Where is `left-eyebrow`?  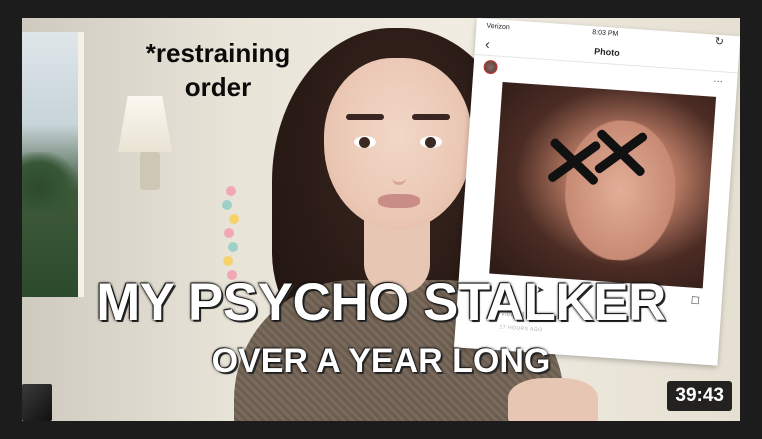
left-eyebrow is located at coordinates (365, 117).